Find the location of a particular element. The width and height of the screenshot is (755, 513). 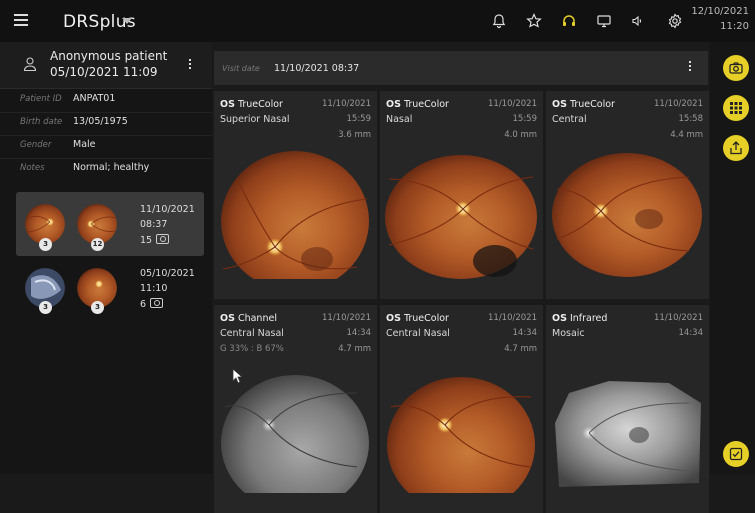

monitor-icon is located at coordinates (604, 21).